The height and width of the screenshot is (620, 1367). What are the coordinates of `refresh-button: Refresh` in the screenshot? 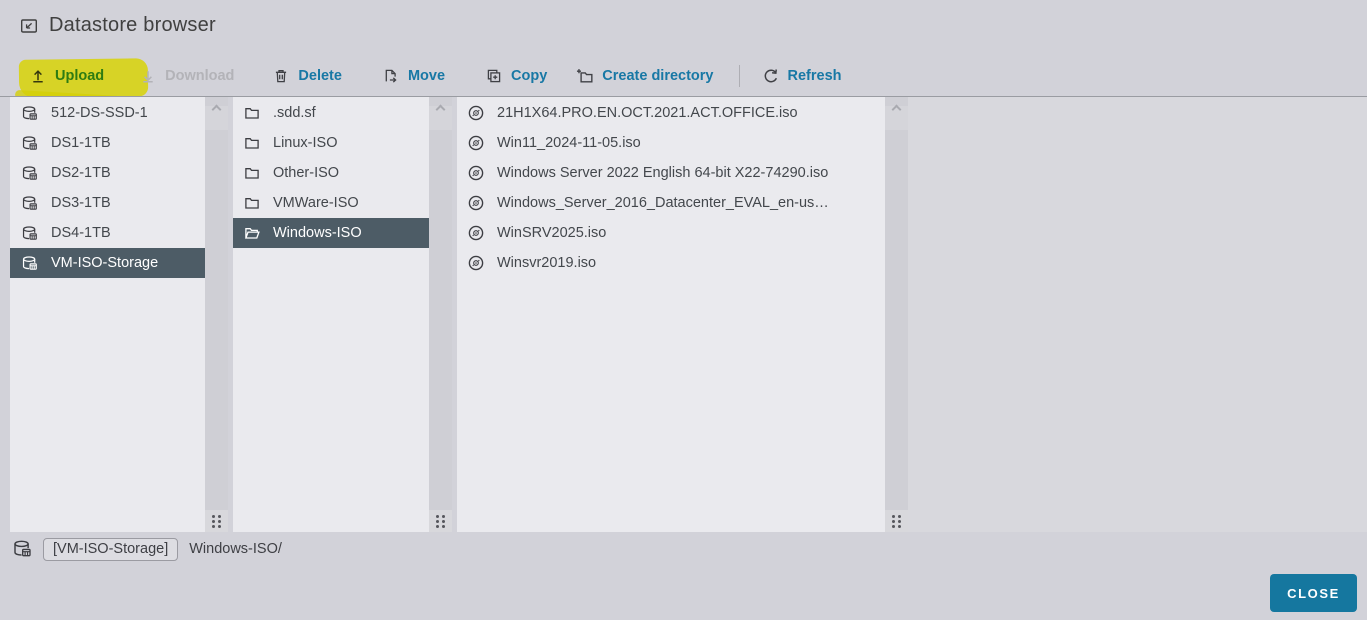 It's located at (802, 76).